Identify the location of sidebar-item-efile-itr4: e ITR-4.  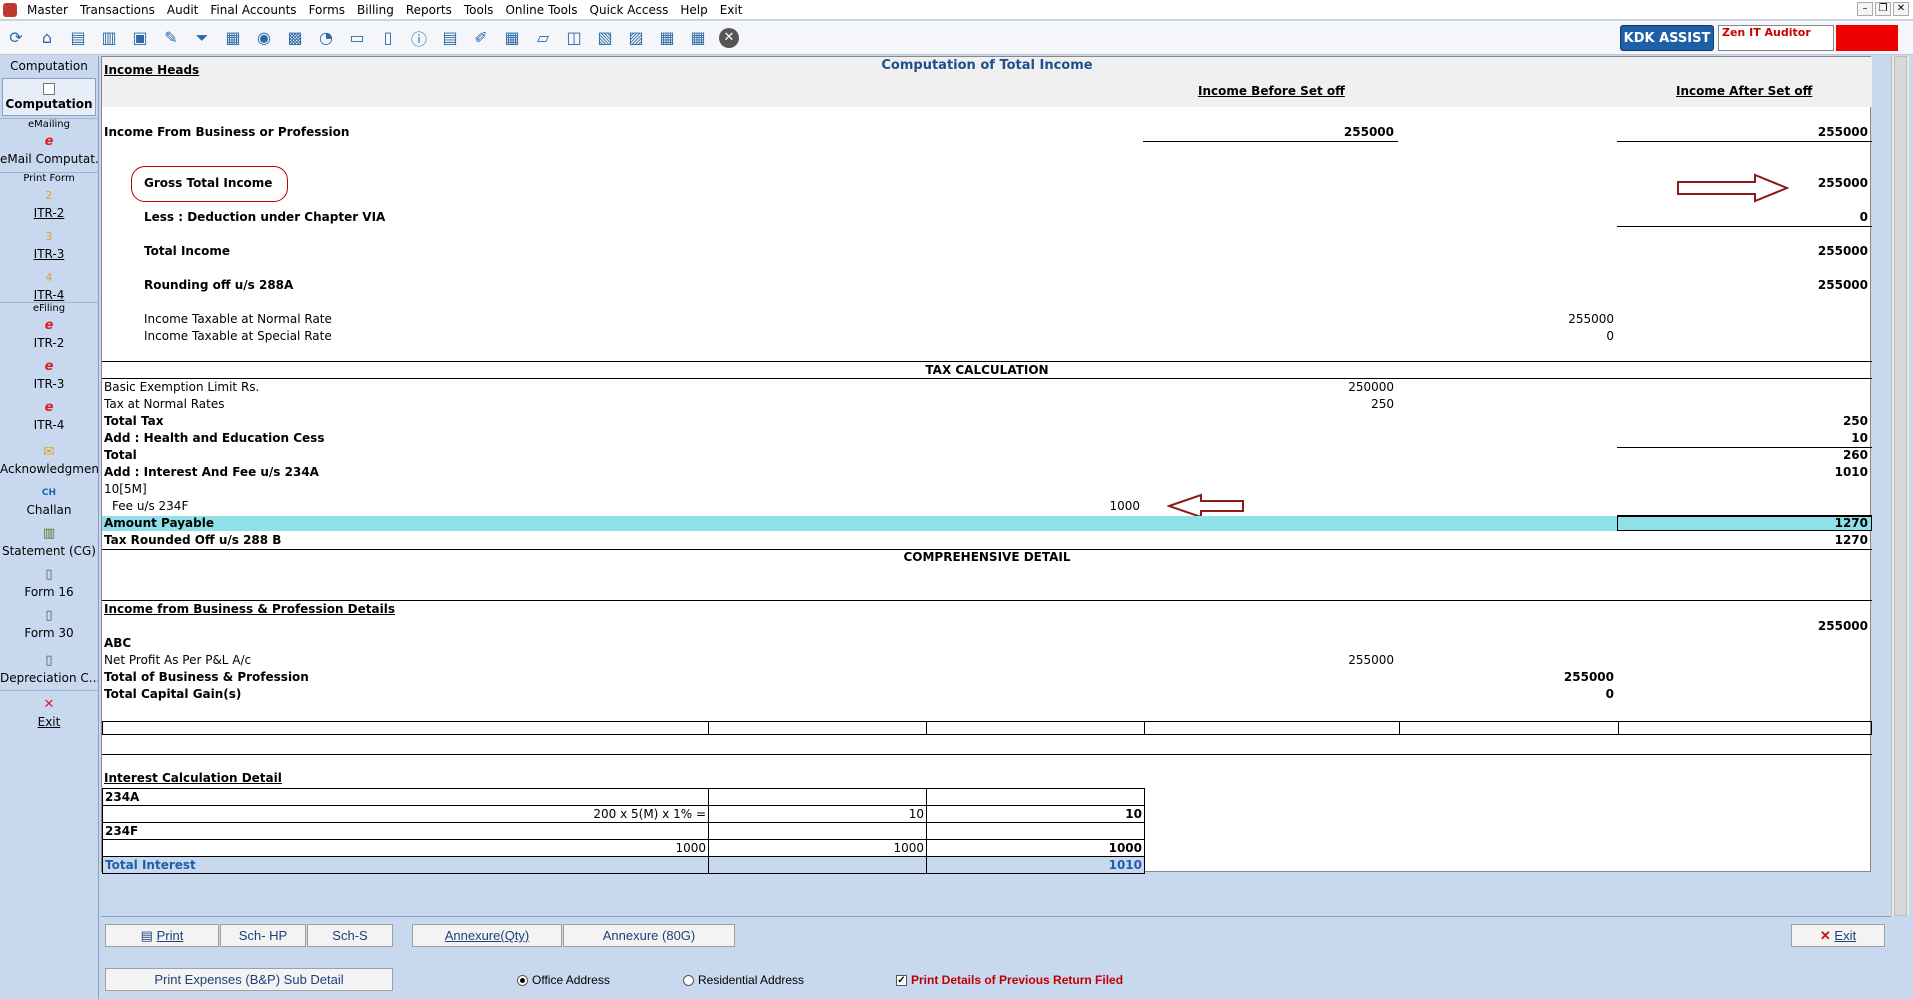
(49, 418).